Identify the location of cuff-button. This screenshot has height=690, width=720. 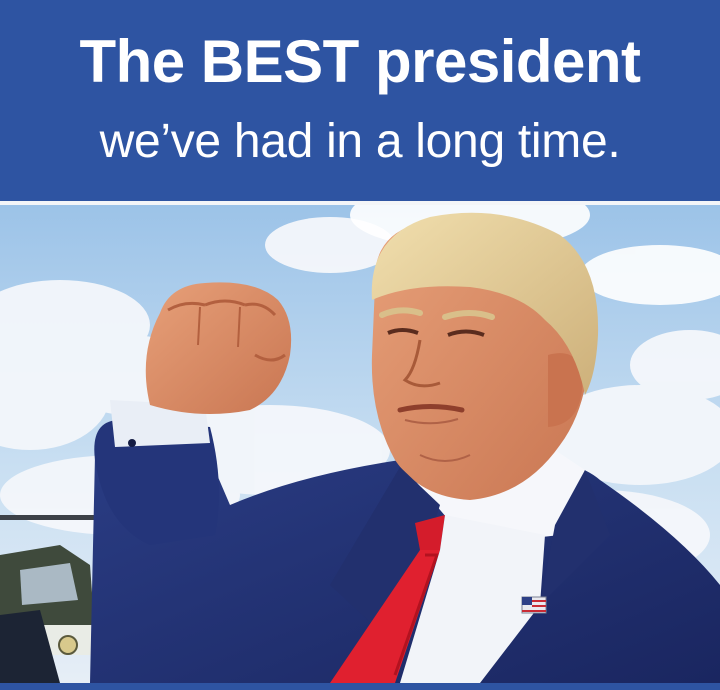
(132, 443).